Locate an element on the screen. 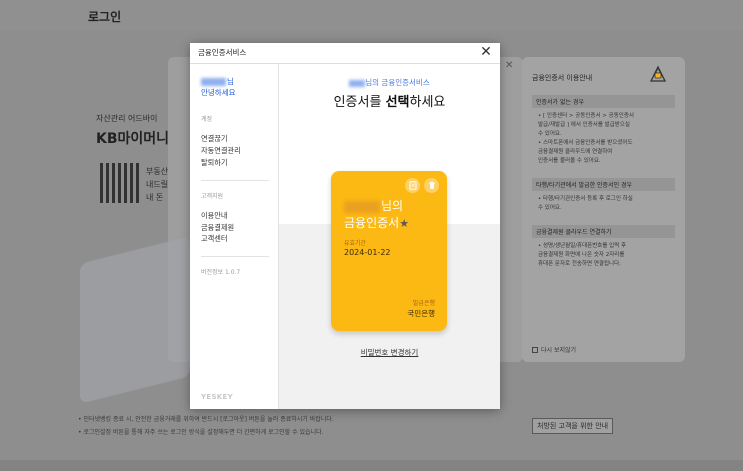 The image size is (743, 471). info-section-title: 인증서가 없는 경우 is located at coordinates (603, 101).